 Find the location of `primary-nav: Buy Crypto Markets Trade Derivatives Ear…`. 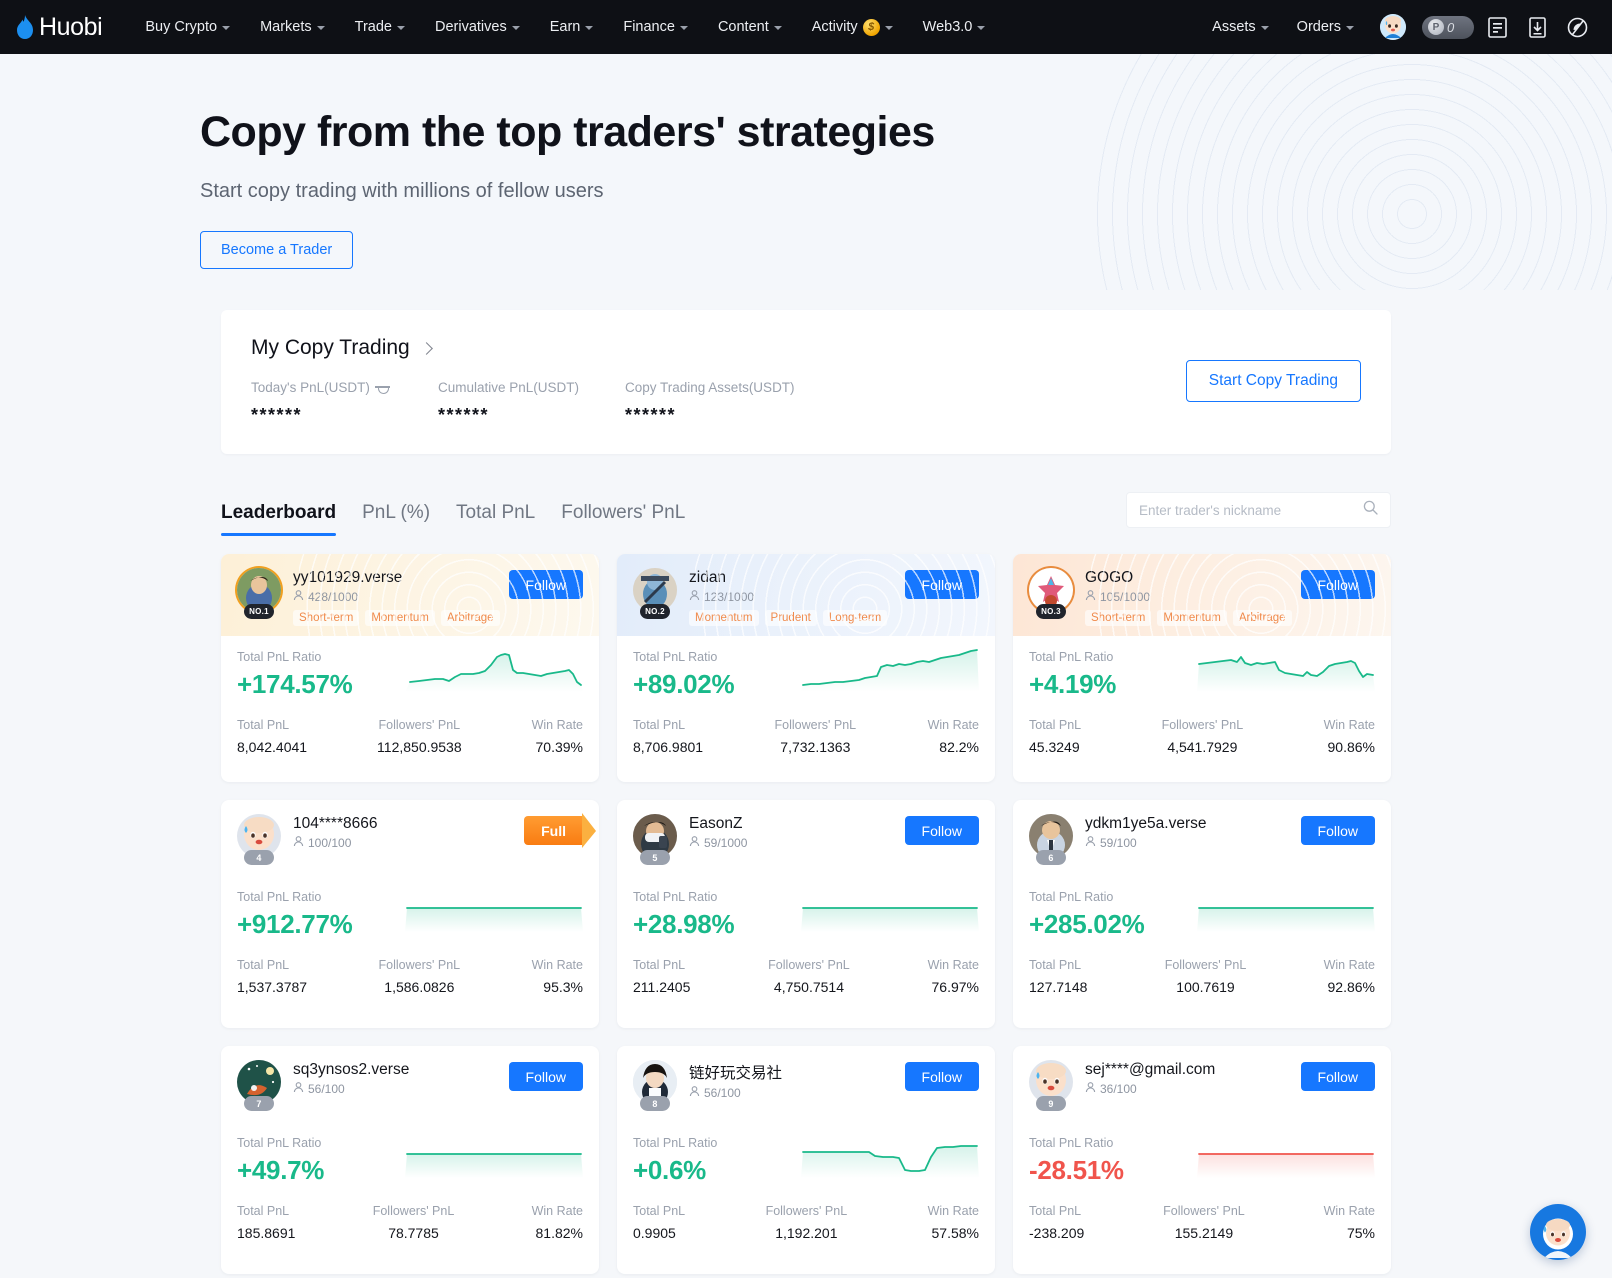

primary-nav: Buy Crypto Markets Trade Derivatives Ear… is located at coordinates (565, 27).